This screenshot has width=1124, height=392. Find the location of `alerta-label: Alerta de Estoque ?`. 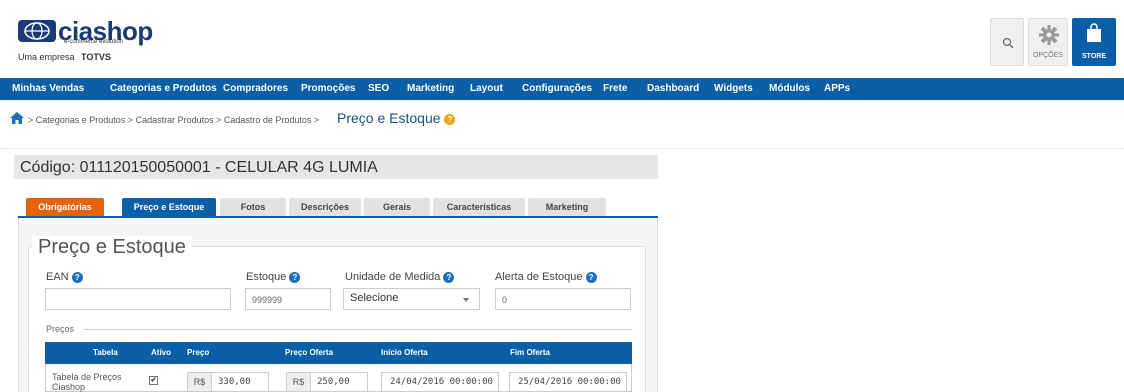

alerta-label: Alerta de Estoque ? is located at coordinates (546, 277).